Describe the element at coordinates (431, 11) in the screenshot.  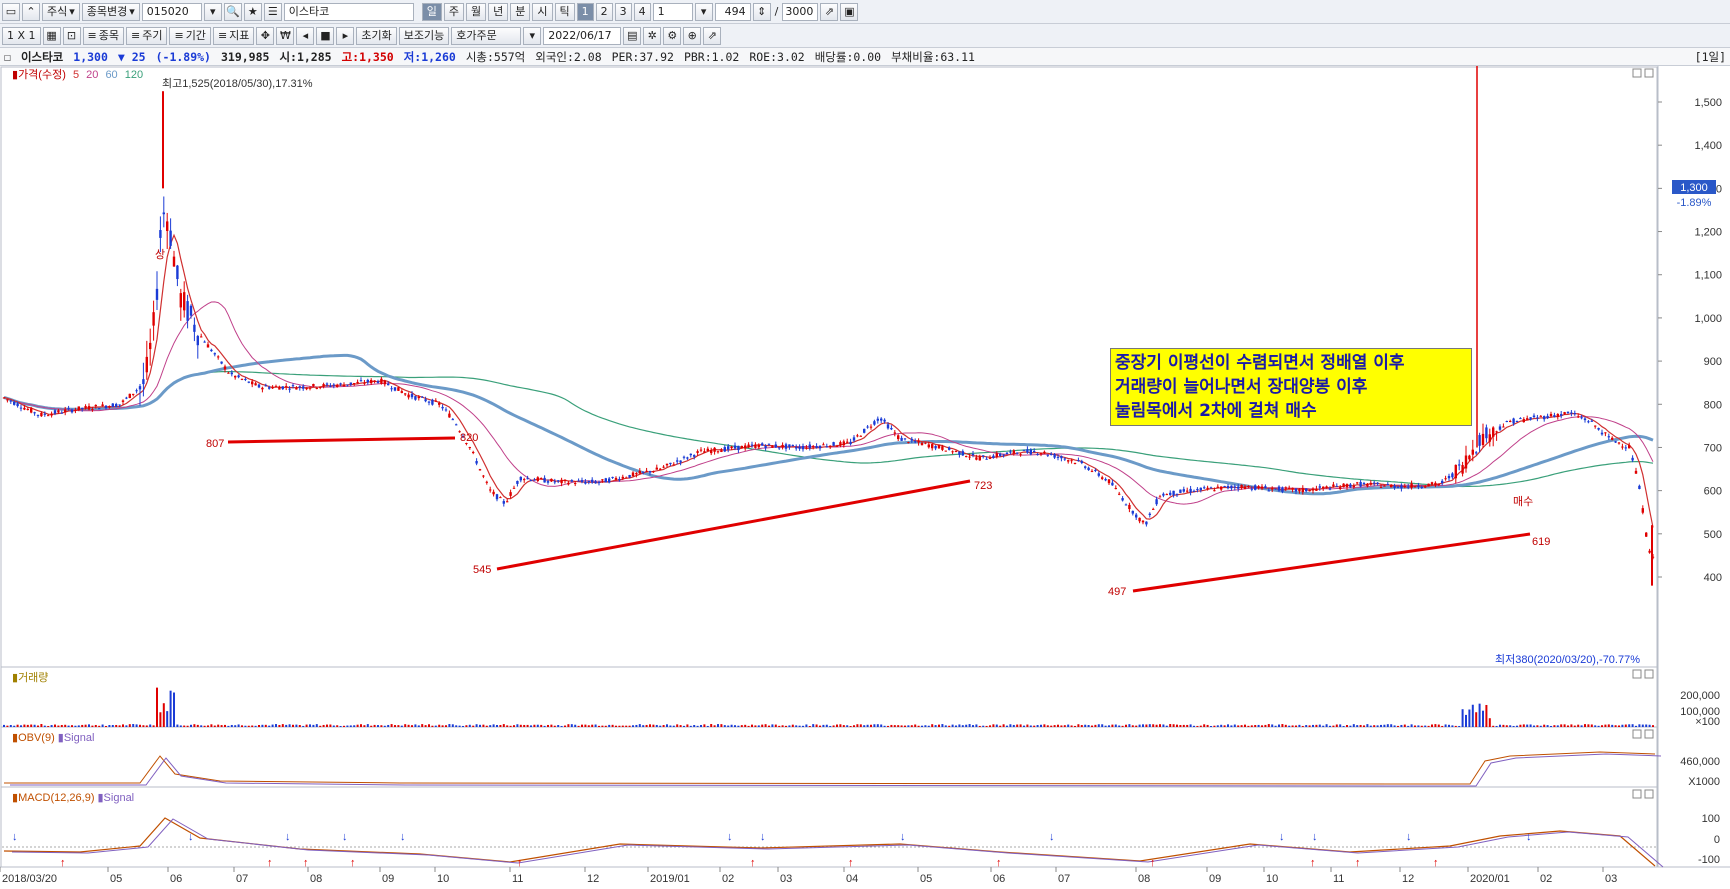
I see `period-tab-day: 일` at that location.